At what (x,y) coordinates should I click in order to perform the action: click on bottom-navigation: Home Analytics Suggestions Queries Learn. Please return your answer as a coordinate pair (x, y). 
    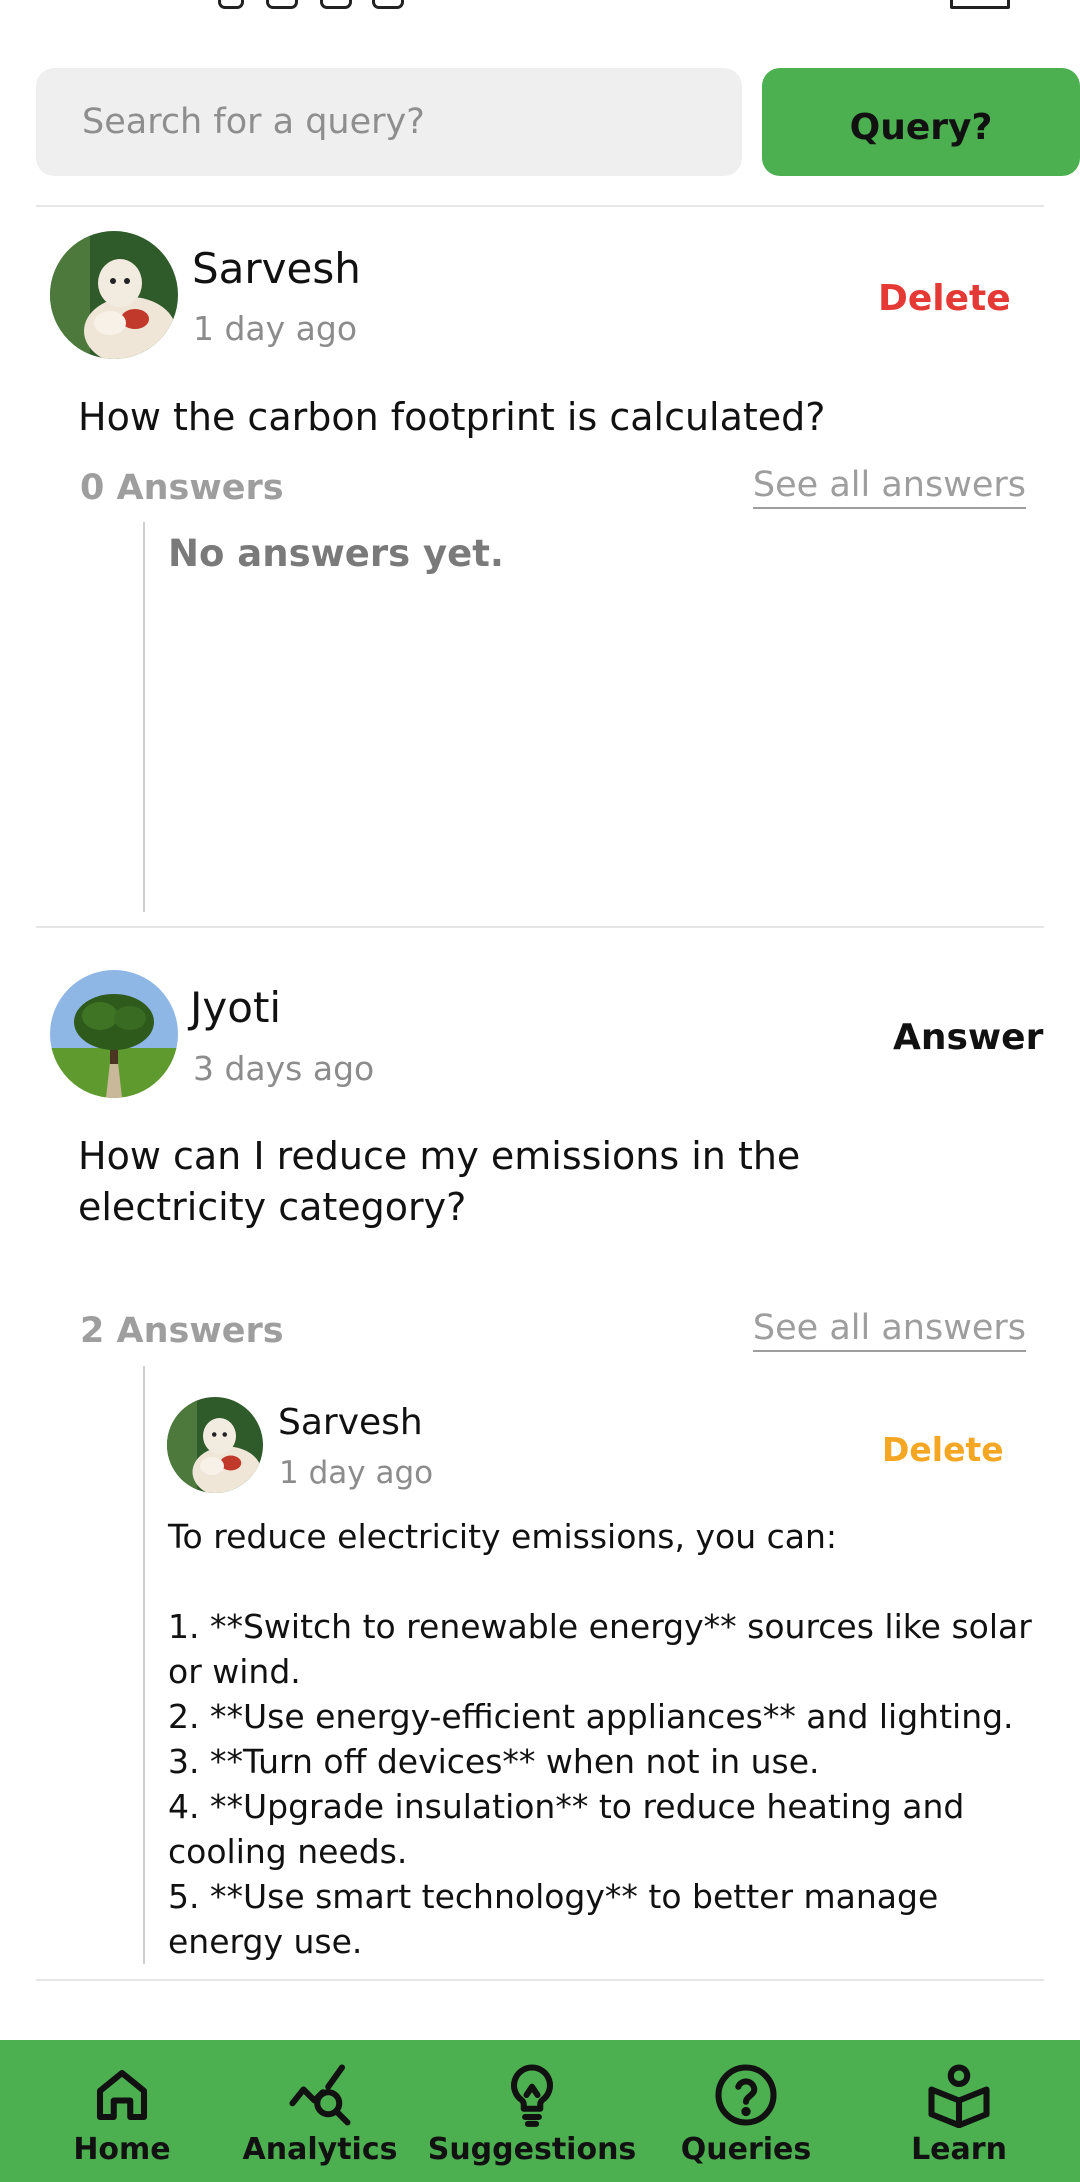
    Looking at the image, I should click on (540, 2111).